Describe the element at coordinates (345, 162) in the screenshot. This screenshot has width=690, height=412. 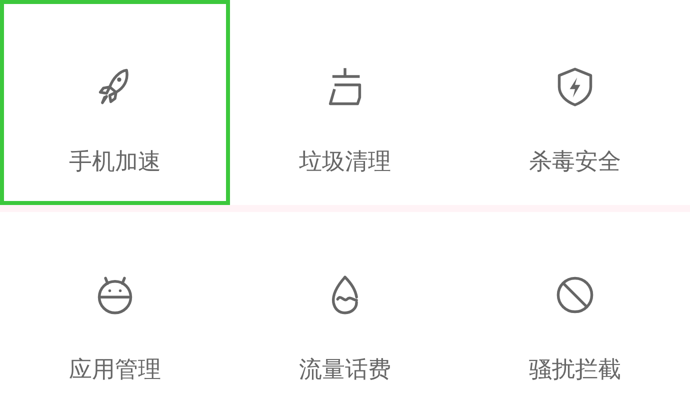
I see `tile-label: 垃圾清理` at that location.